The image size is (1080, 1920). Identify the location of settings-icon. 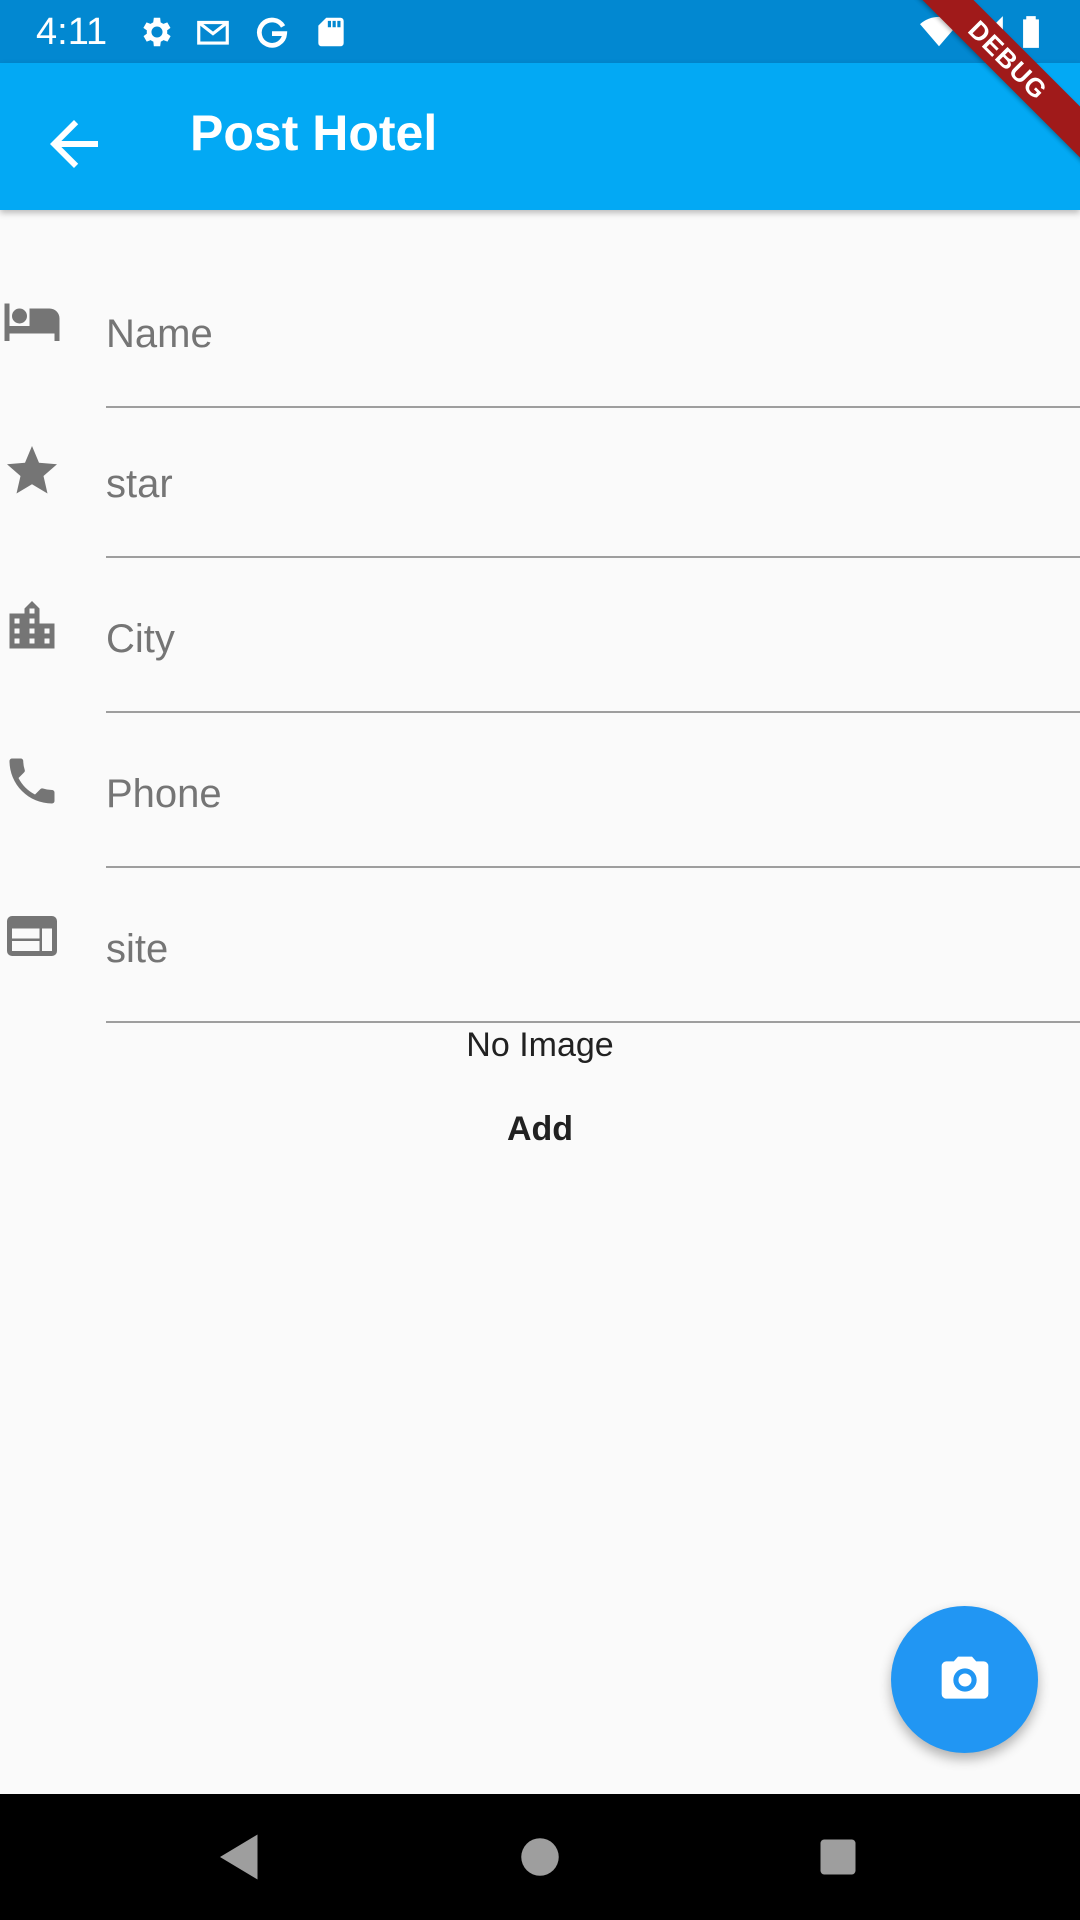
(157, 32).